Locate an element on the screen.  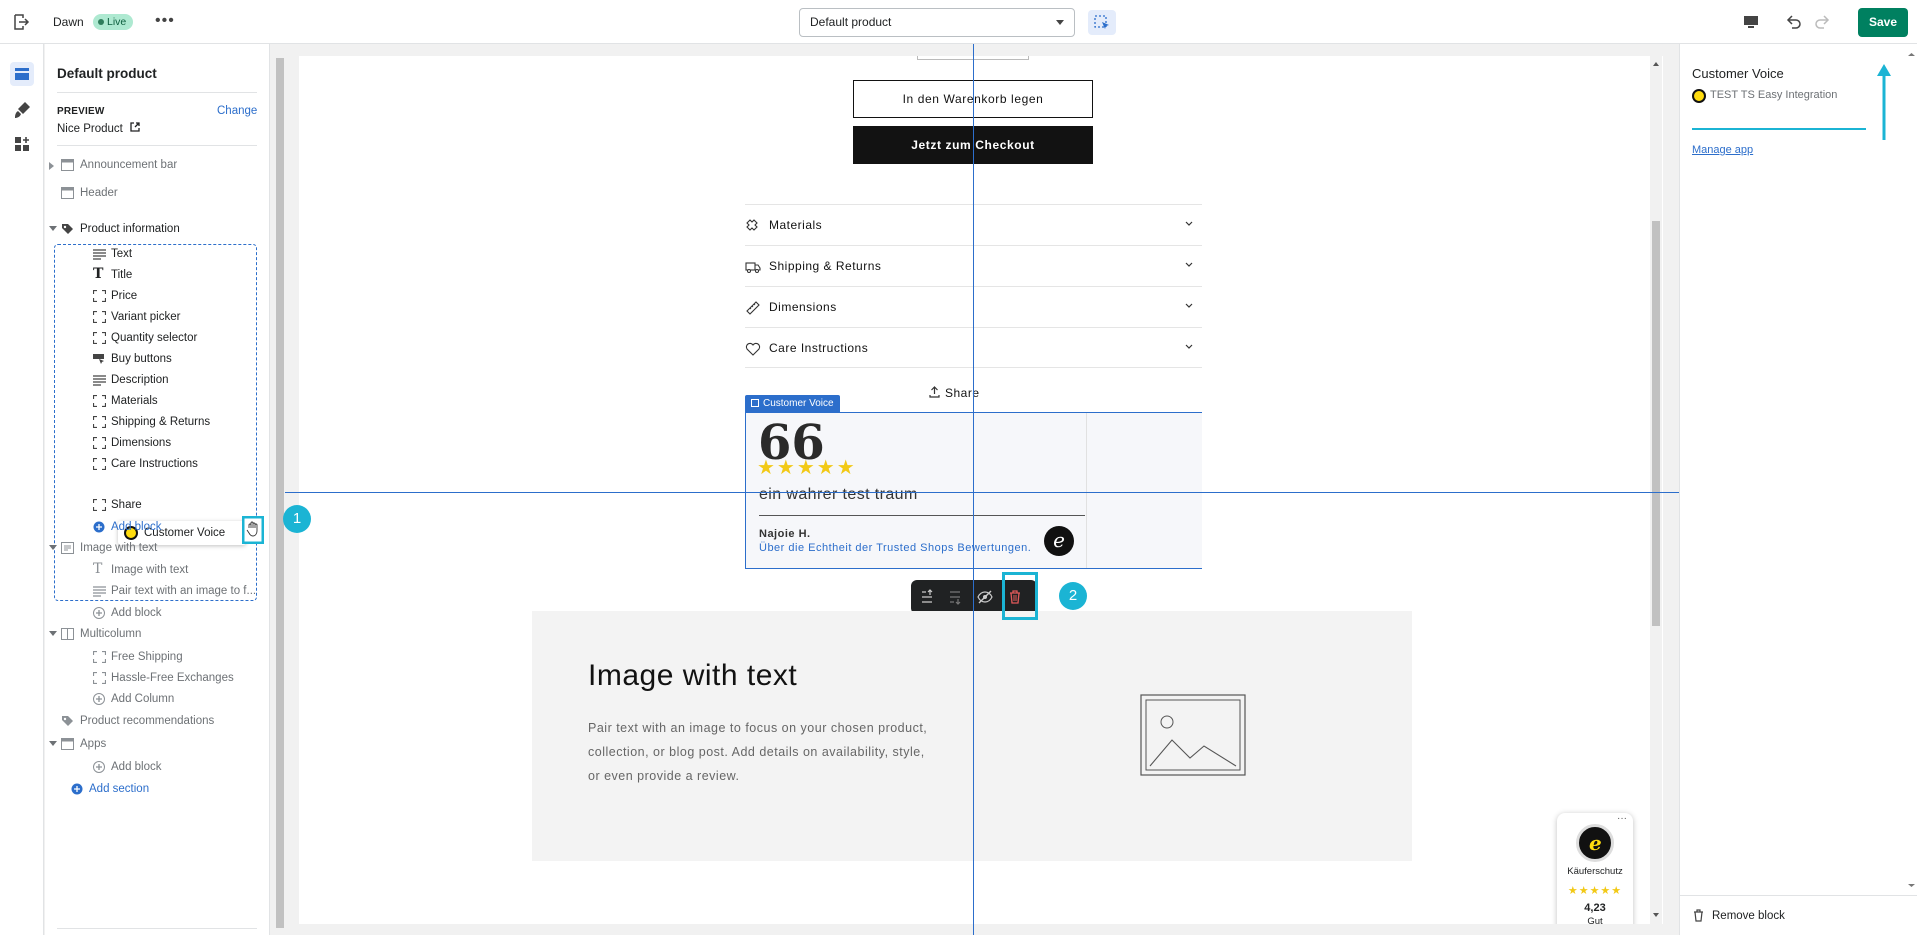
review-text: ein wahrer test traum is located at coordinates (838, 494).